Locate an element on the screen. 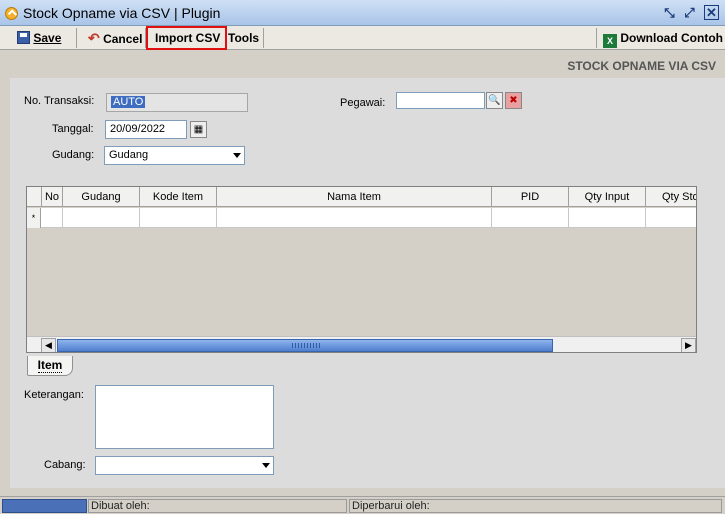 This screenshot has width=725, height=514. column-header: Gudang is located at coordinates (101, 197).